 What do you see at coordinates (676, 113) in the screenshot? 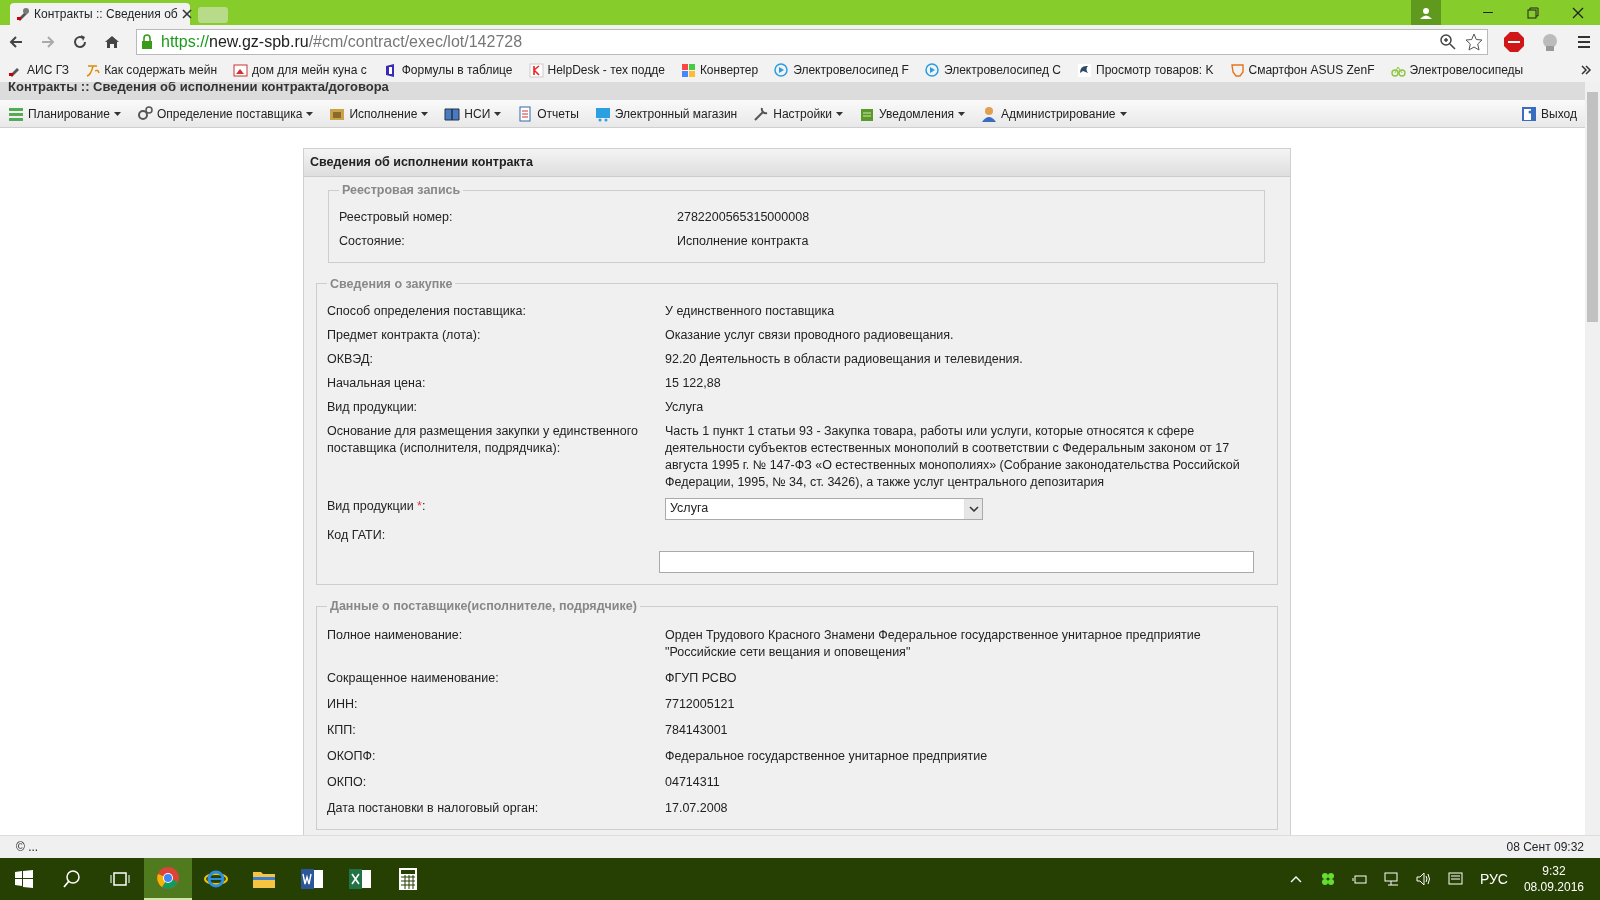
I see `menu-item: Электронный магазин` at bounding box center [676, 113].